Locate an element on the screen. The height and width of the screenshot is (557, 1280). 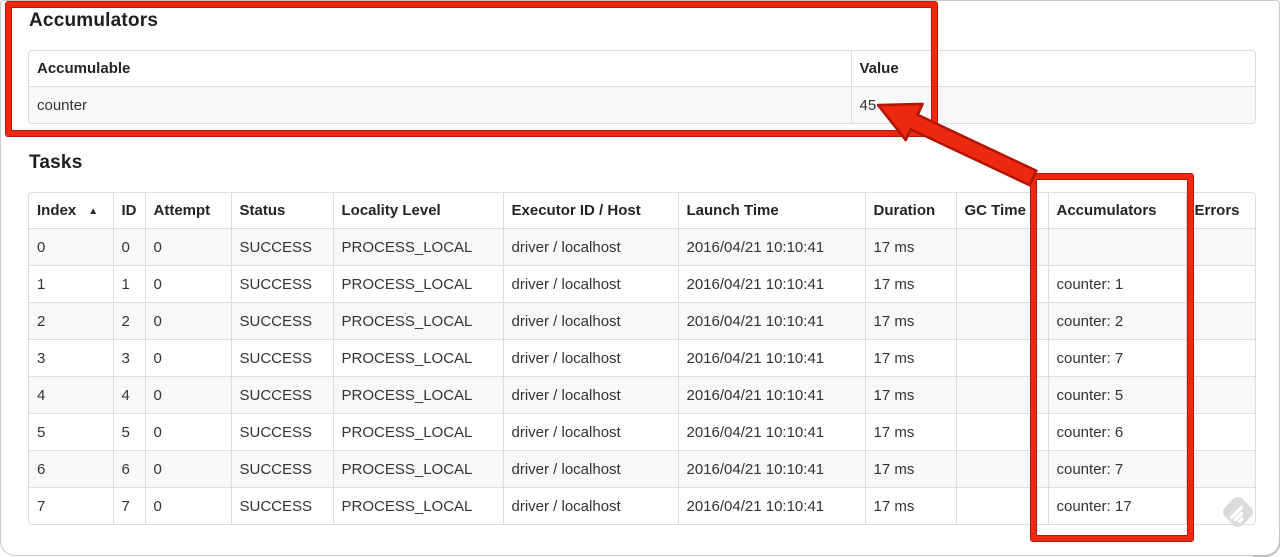
column-header-index: Index ▲ is located at coordinates (71, 211).